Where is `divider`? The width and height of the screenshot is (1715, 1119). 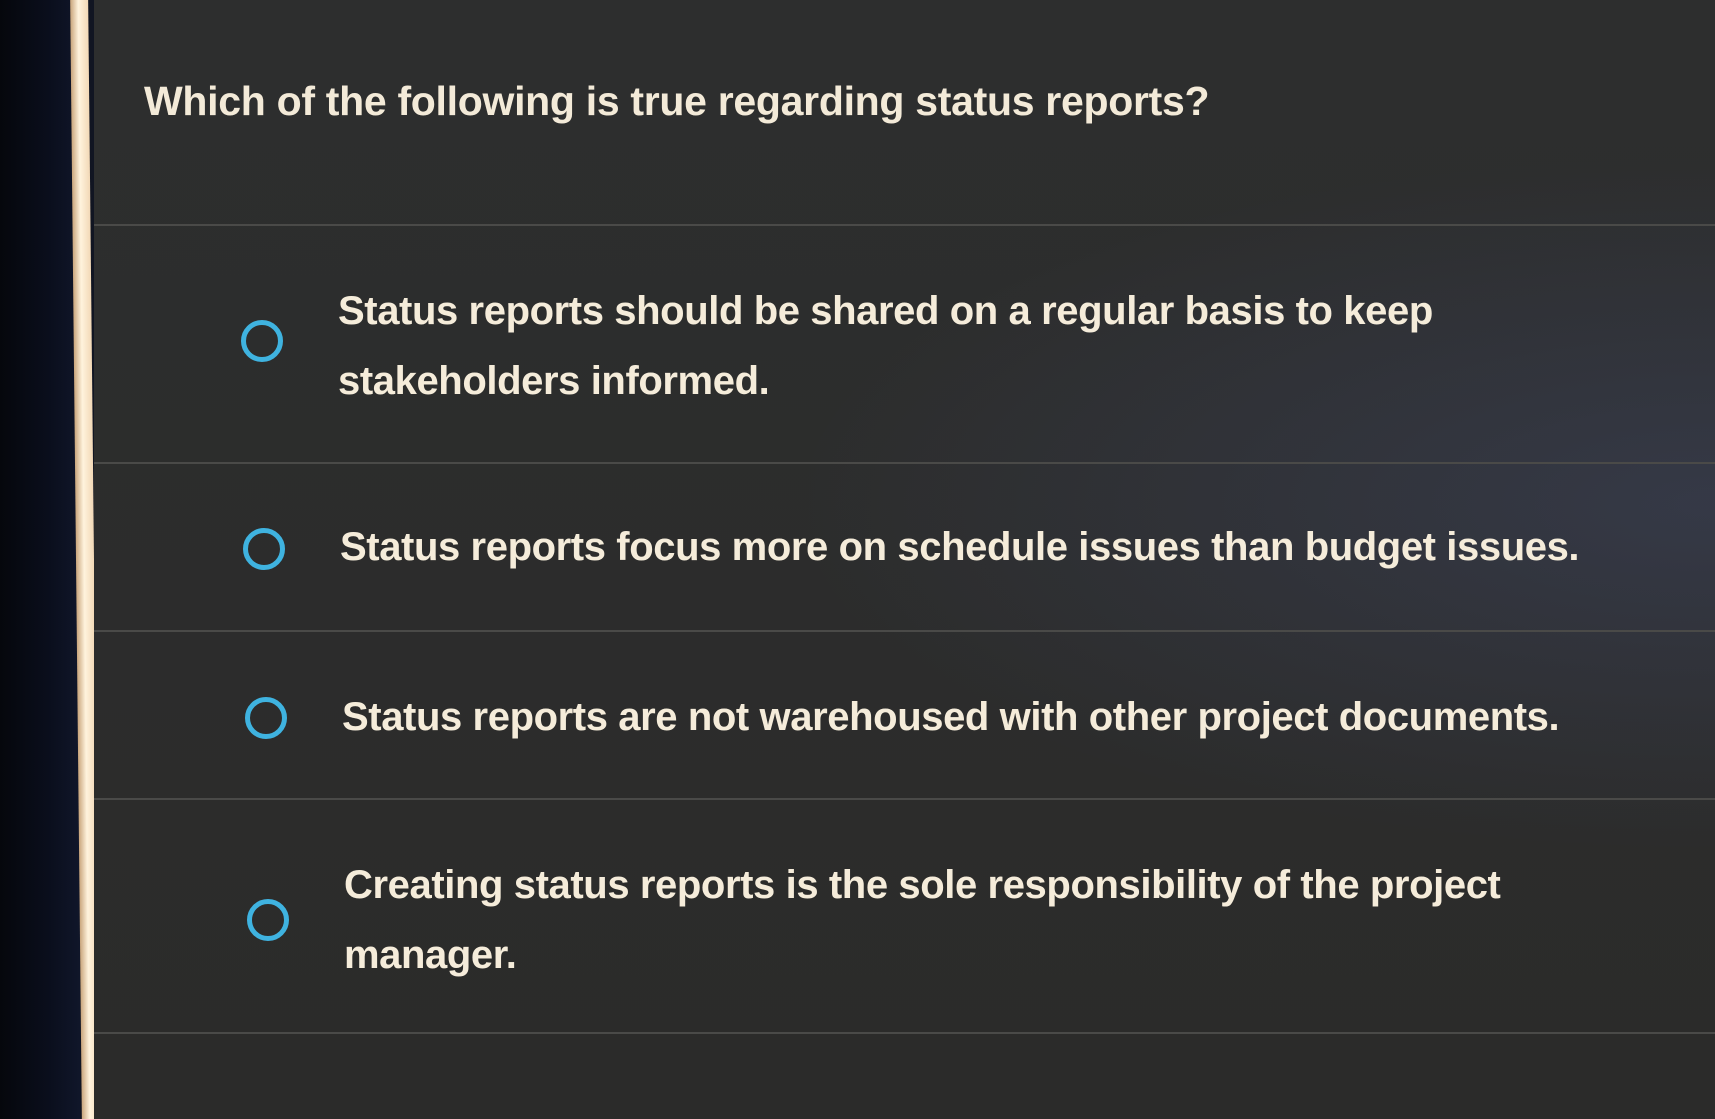
divider is located at coordinates (904, 1033).